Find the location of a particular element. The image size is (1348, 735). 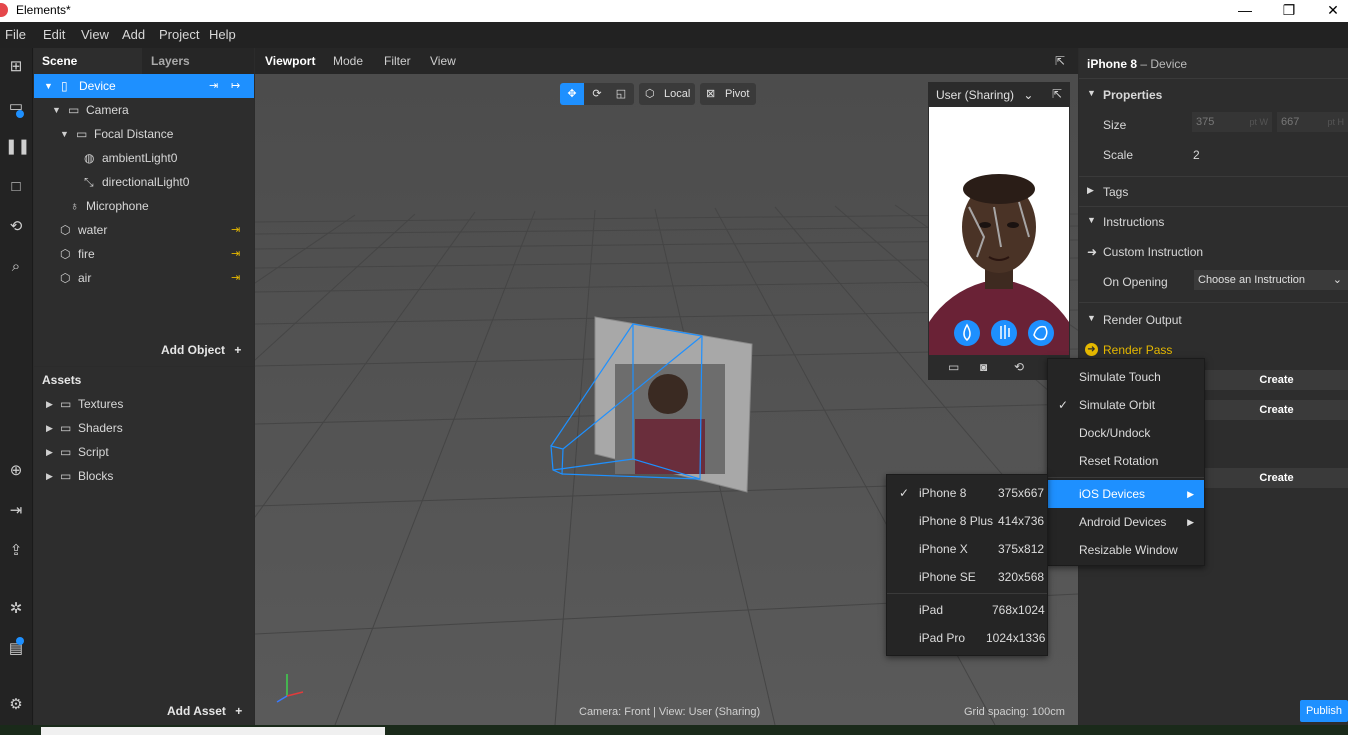

export-icon: ⇪ is located at coordinates (16, 551).